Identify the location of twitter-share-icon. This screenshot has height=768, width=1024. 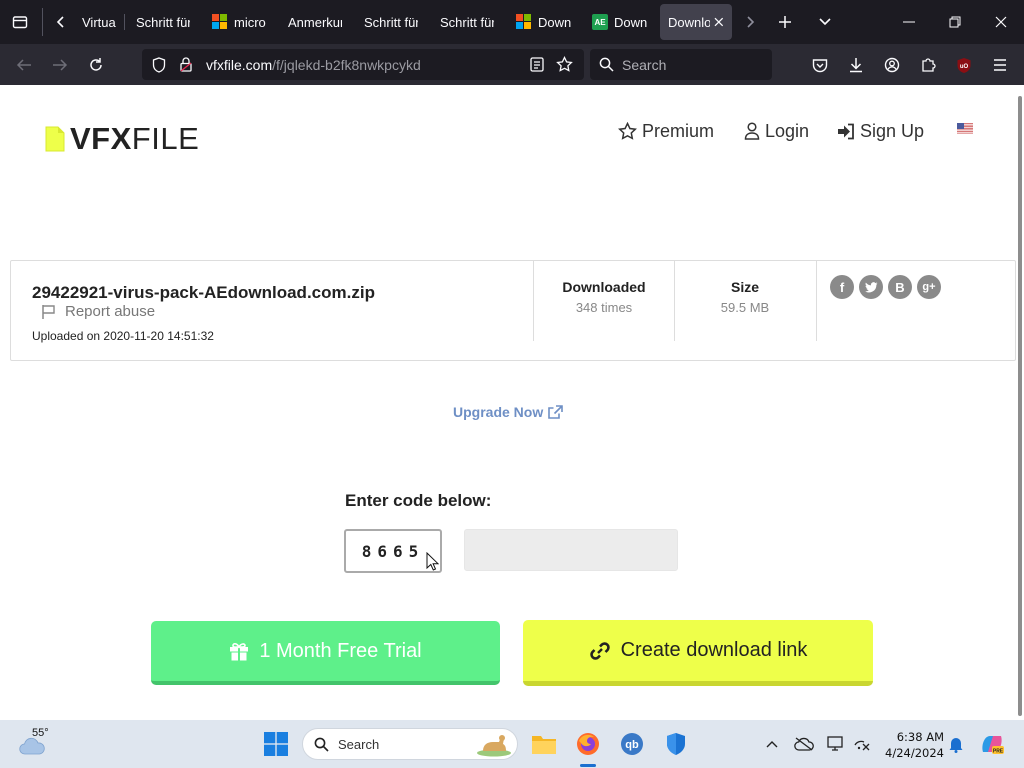
(871, 287).